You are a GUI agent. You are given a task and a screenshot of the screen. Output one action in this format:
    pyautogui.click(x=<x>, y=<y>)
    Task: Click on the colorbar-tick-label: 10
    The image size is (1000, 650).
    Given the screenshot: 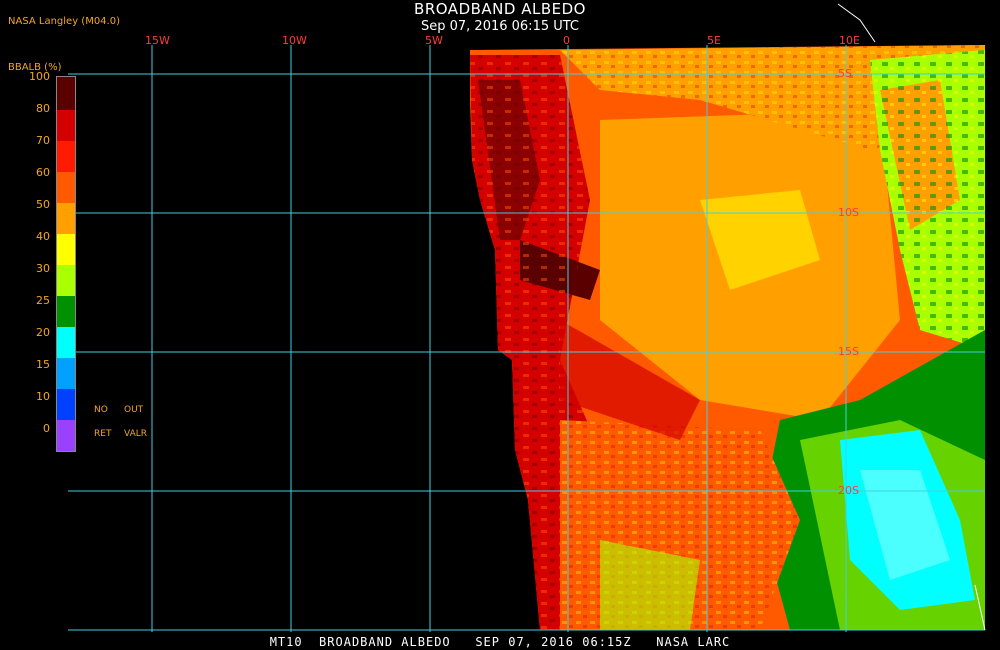 What is the action you would take?
    pyautogui.click(x=43, y=396)
    